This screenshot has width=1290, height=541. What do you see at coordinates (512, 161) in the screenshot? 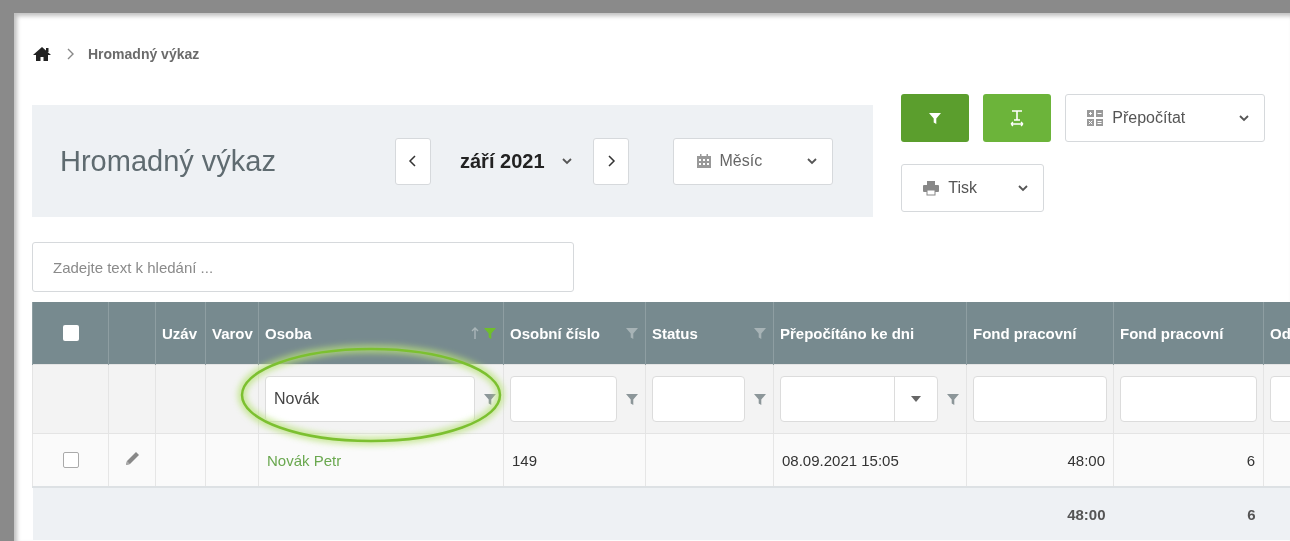
I see `period-dropdown: září 2021` at bounding box center [512, 161].